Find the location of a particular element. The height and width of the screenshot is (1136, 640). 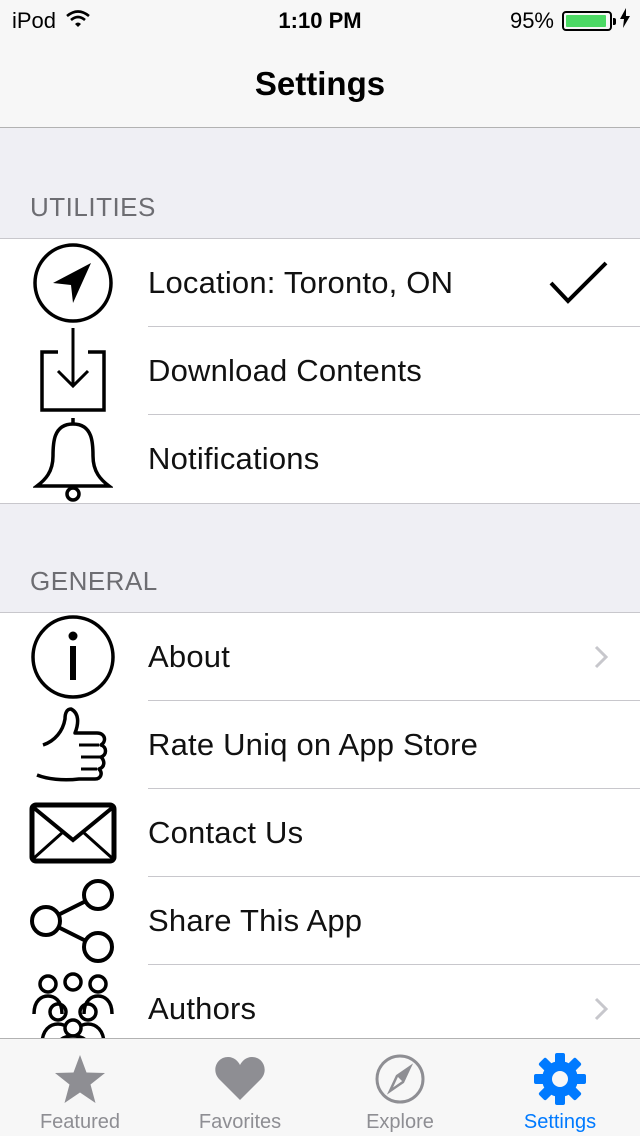

row-share-app: Share This App is located at coordinates (320, 921).